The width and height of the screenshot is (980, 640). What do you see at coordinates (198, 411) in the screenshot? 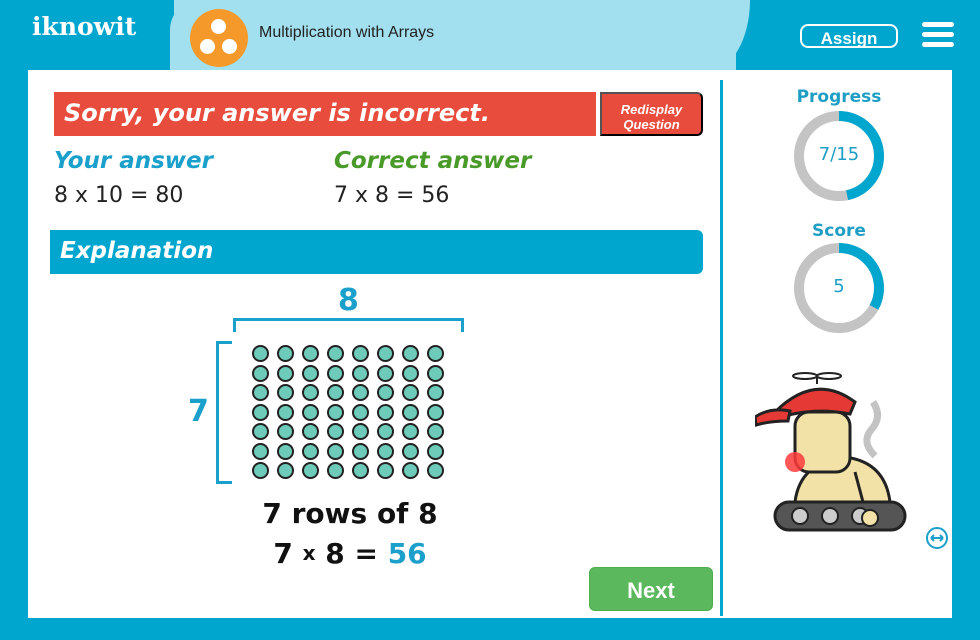
I see `rows-label: 7` at bounding box center [198, 411].